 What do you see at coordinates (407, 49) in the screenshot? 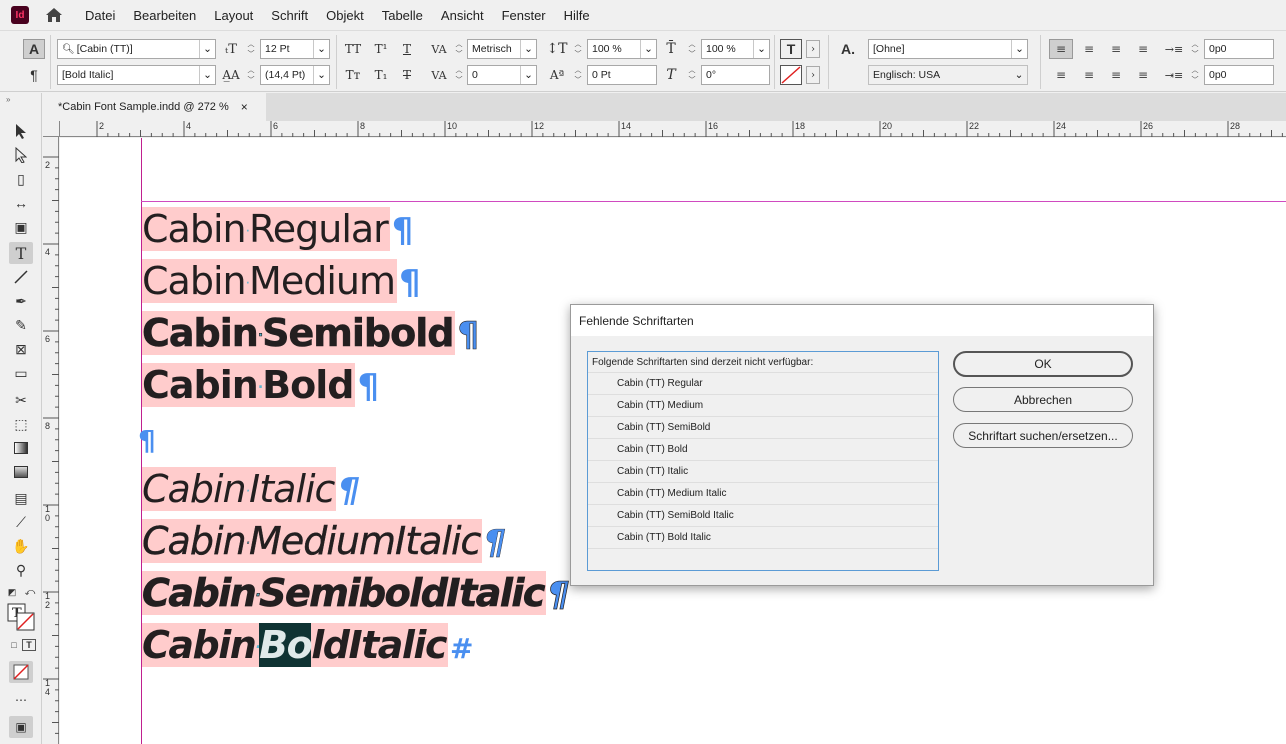
I see `underline-icon: T` at bounding box center [407, 49].